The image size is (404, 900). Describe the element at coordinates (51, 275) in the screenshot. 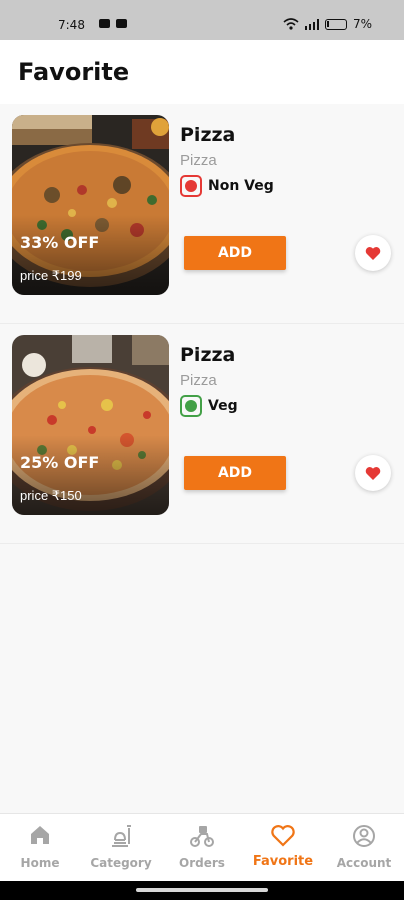

I see `price-label: price ₹199` at that location.